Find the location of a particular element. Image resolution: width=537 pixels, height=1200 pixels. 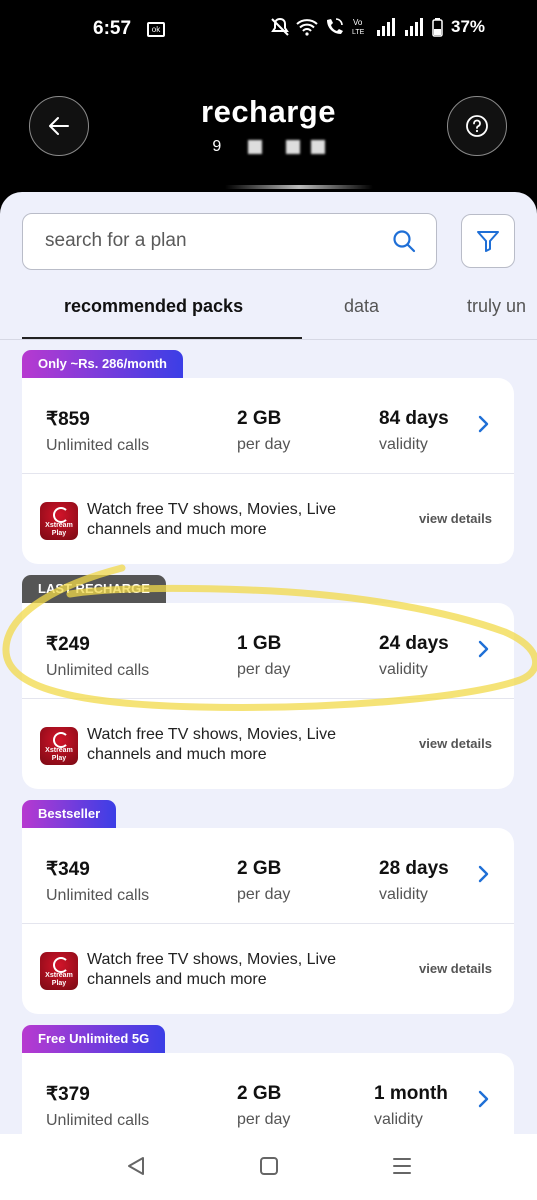

plan-validity: 28 days validity is located at coordinates (414, 881).